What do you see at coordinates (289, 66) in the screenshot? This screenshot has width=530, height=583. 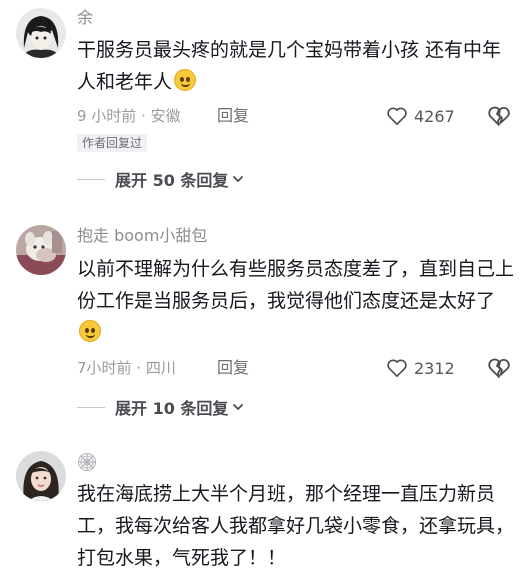 I see `comment-text-content: 干服务员最头疼的就是几个宝妈带着小孩 还有中年人和老年人` at bounding box center [289, 66].